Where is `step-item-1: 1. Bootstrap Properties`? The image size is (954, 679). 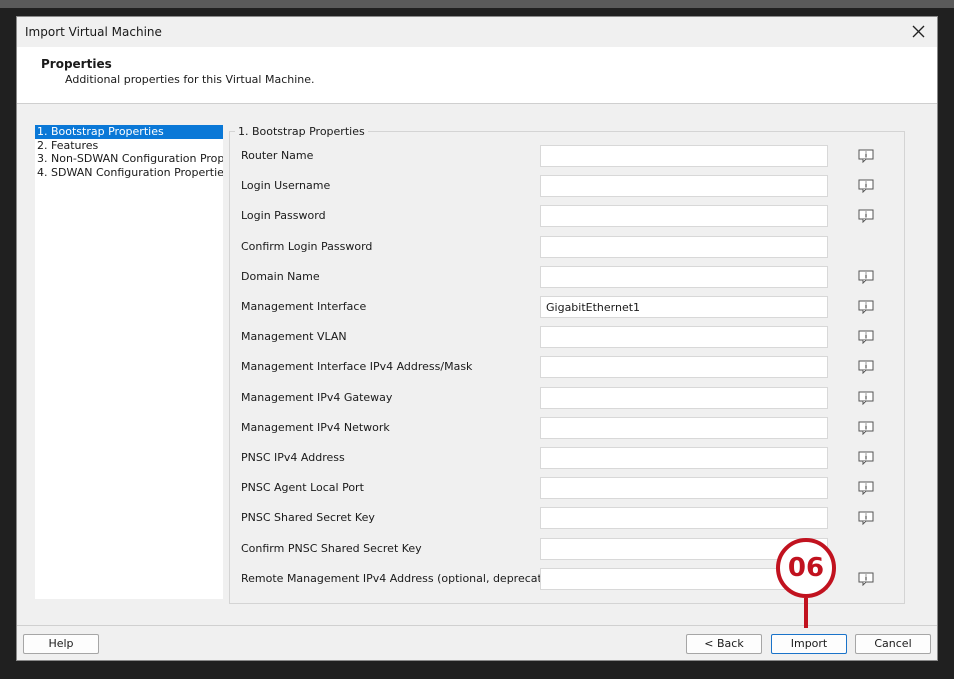
step-item-1: 1. Bootstrap Properties is located at coordinates (129, 132).